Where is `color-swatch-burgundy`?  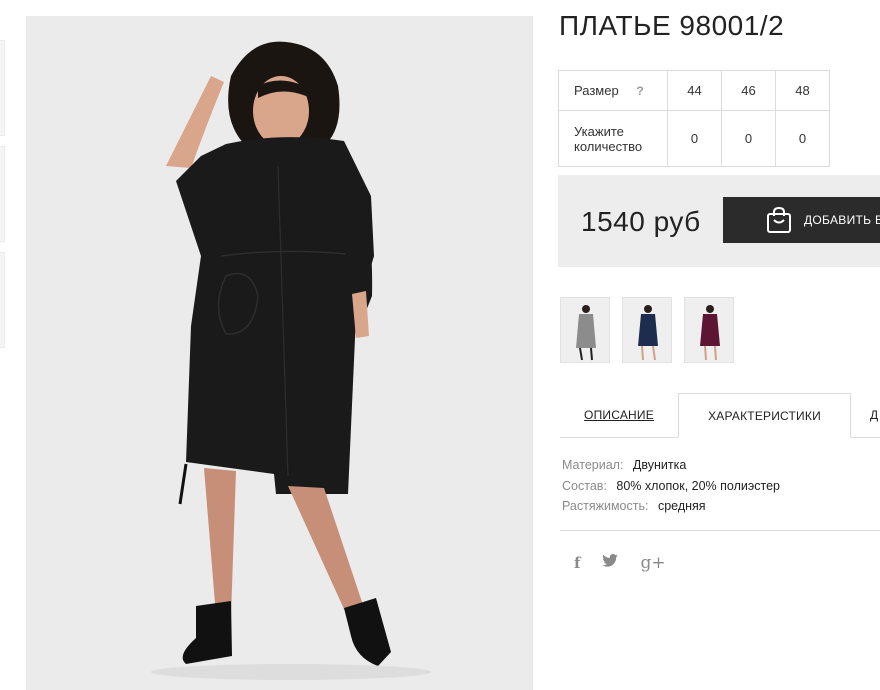
color-swatch-burgundy is located at coordinates (709, 330).